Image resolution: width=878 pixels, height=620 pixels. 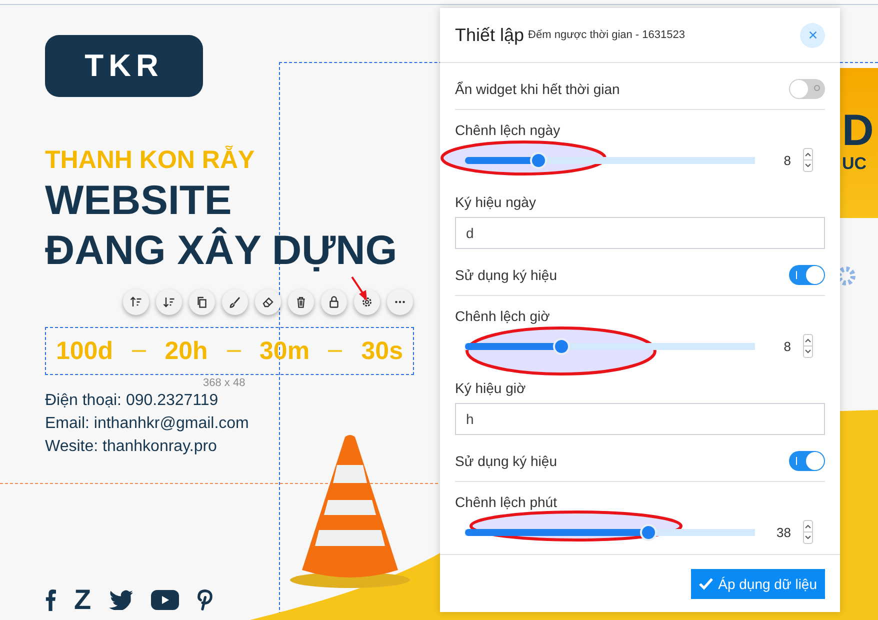 I want to click on setting-label: Ký hiệu giờ, so click(x=491, y=388).